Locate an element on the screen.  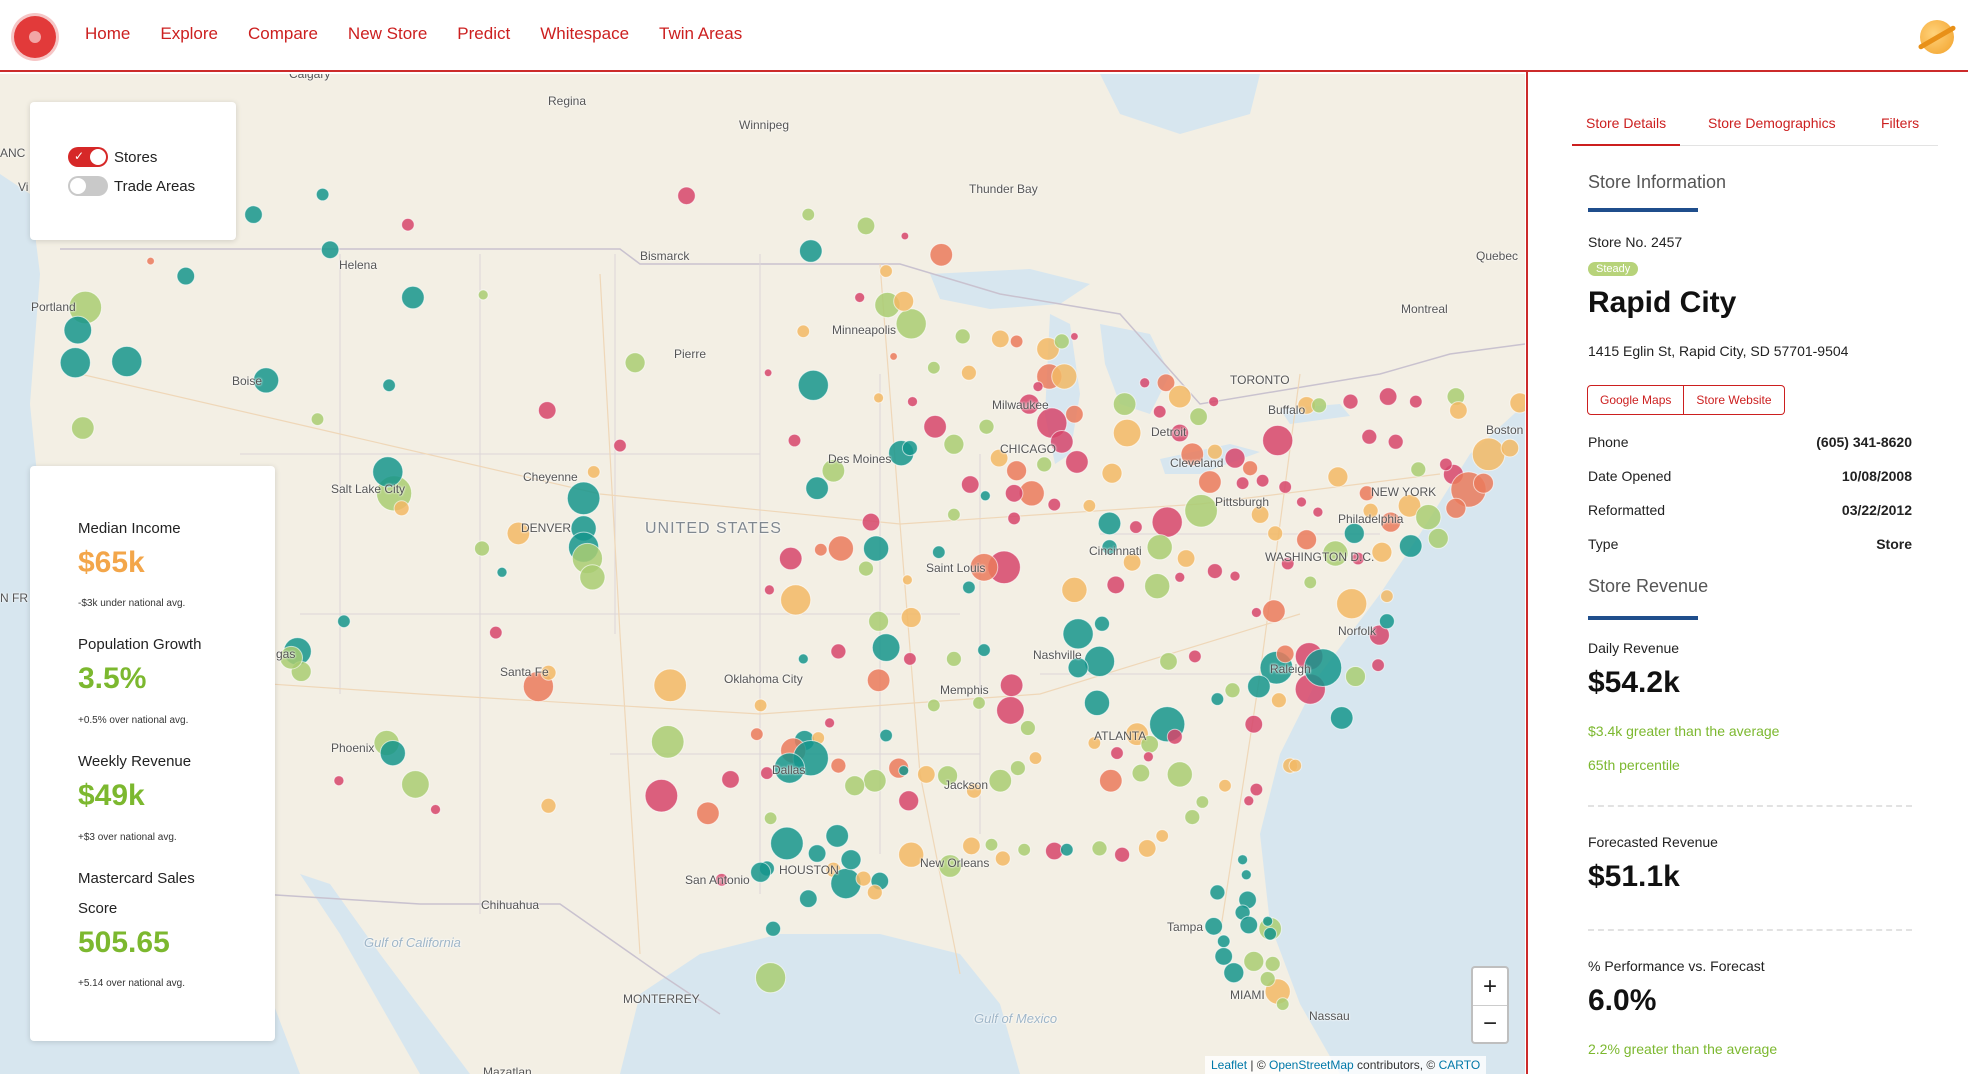
store-website-button: Store Website is located at coordinates (1734, 400).